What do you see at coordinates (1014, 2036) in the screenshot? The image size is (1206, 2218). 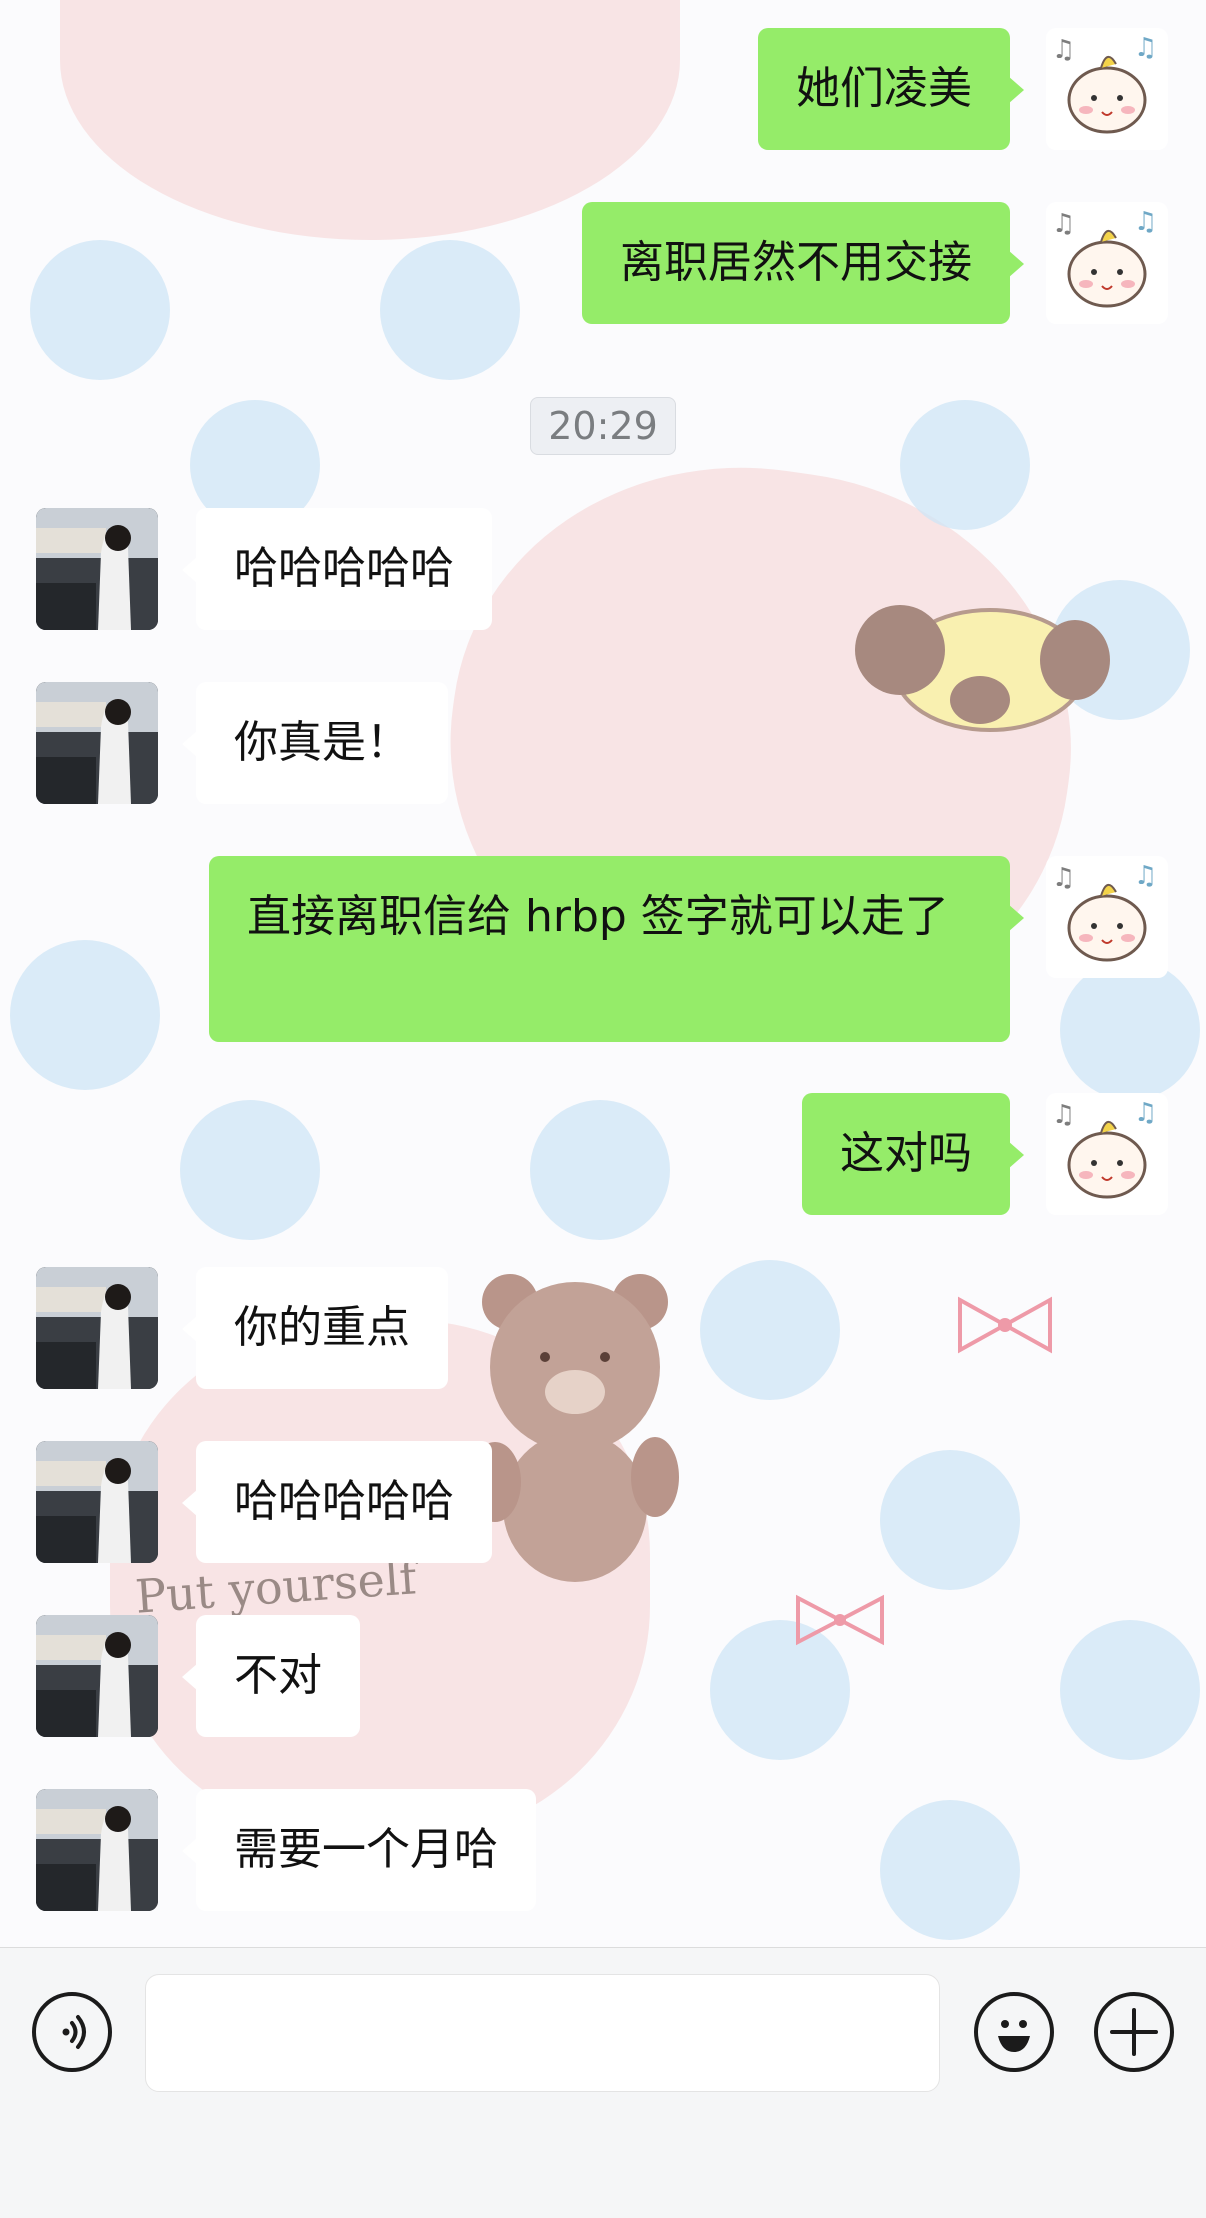 I see `emoji-icon` at bounding box center [1014, 2036].